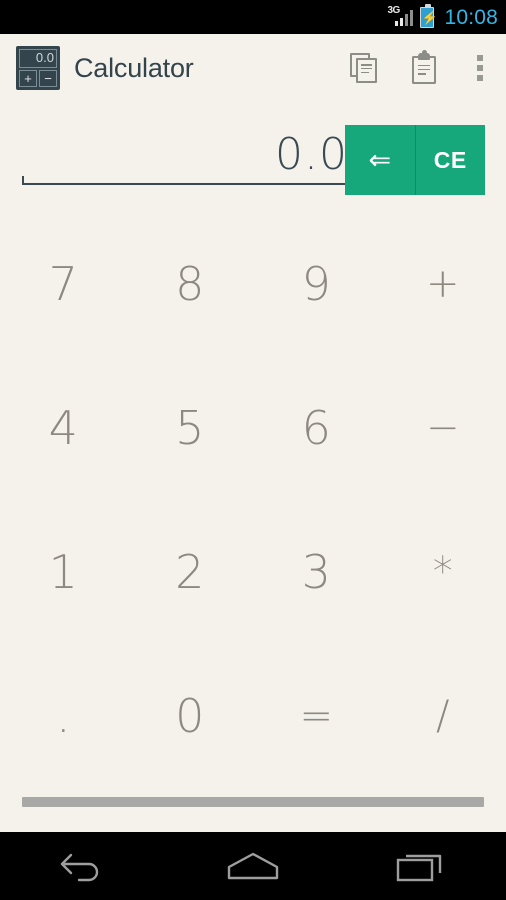 The image size is (506, 900). What do you see at coordinates (48, 78) in the screenshot?
I see `app-icon-minus-key: −` at bounding box center [48, 78].